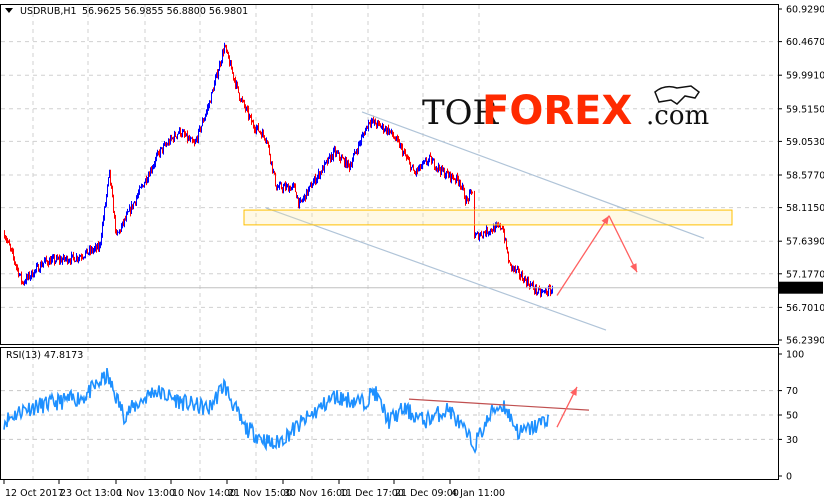  Describe the element at coordinates (792, 416) in the screenshot. I see `rsi-y-tick-label: 50` at that location.